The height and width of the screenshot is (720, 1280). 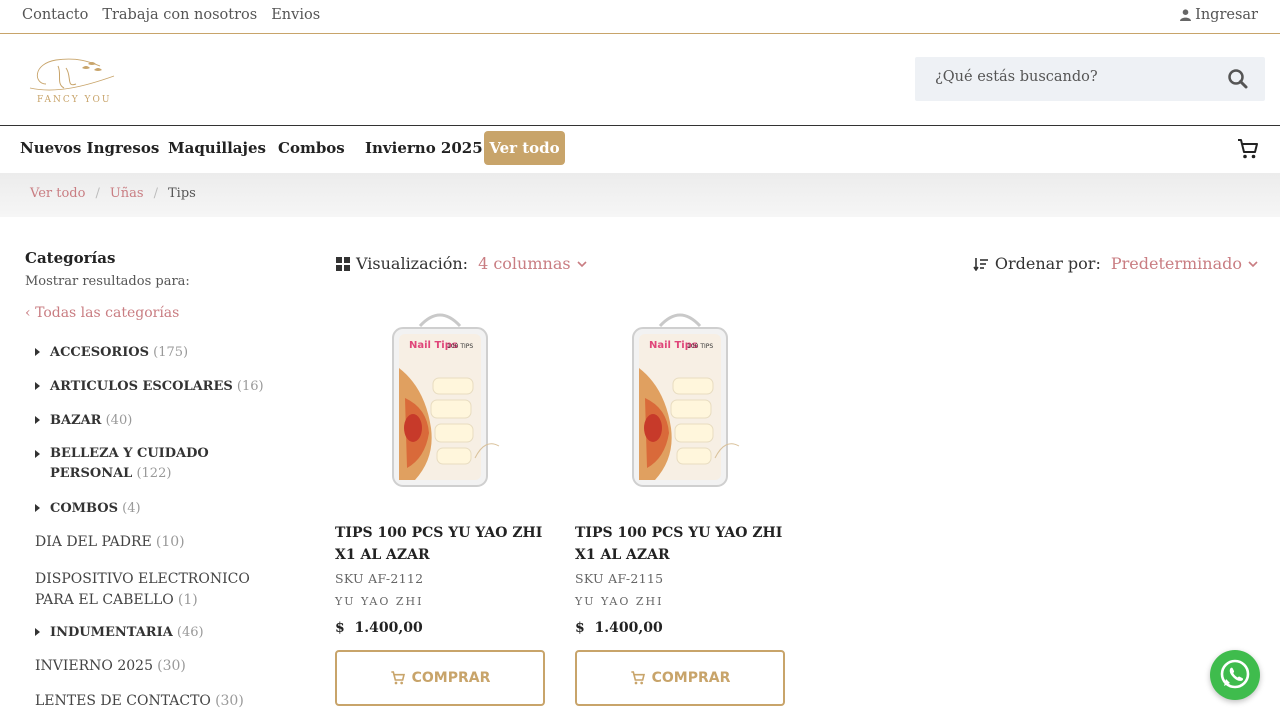 What do you see at coordinates (181, 193) in the screenshot?
I see `breadcrumb-current: Tips` at bounding box center [181, 193].